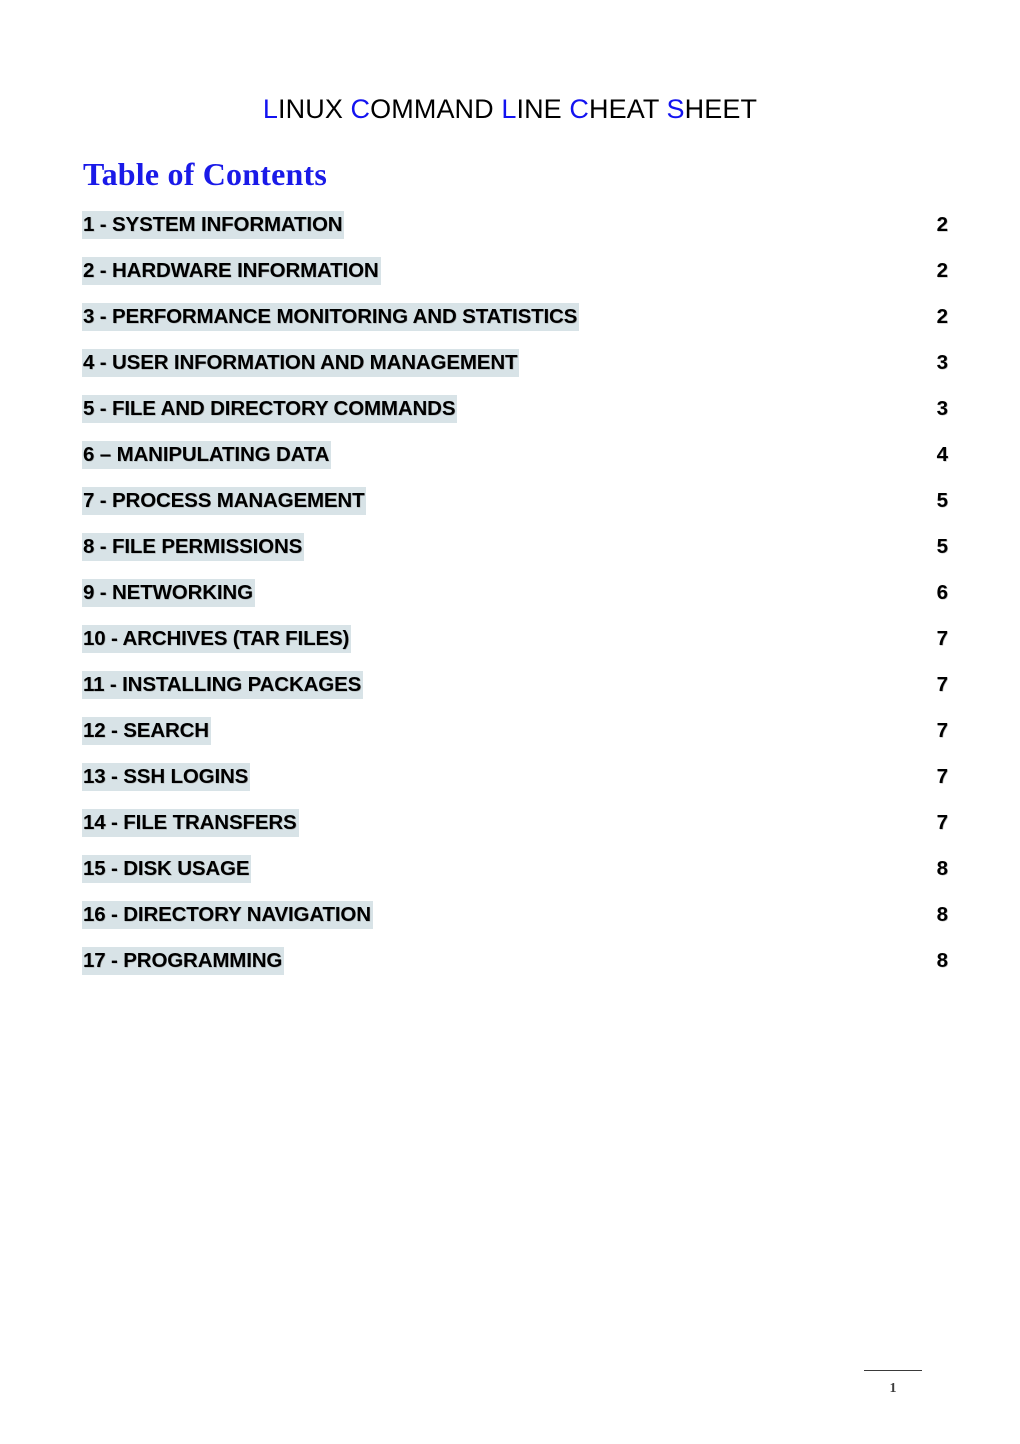 The image size is (1020, 1444). What do you see at coordinates (190, 823) in the screenshot?
I see `toc-entry-link: 14 - FILE TRANSFERS` at bounding box center [190, 823].